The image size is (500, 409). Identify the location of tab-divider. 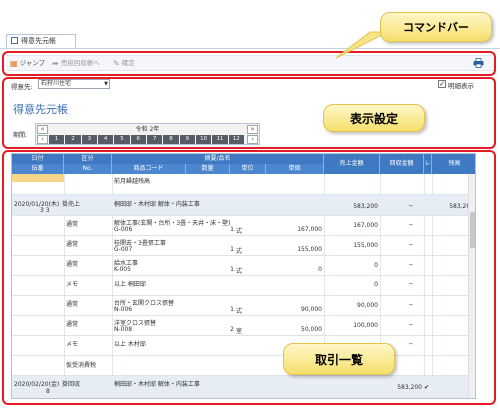
(250, 48).